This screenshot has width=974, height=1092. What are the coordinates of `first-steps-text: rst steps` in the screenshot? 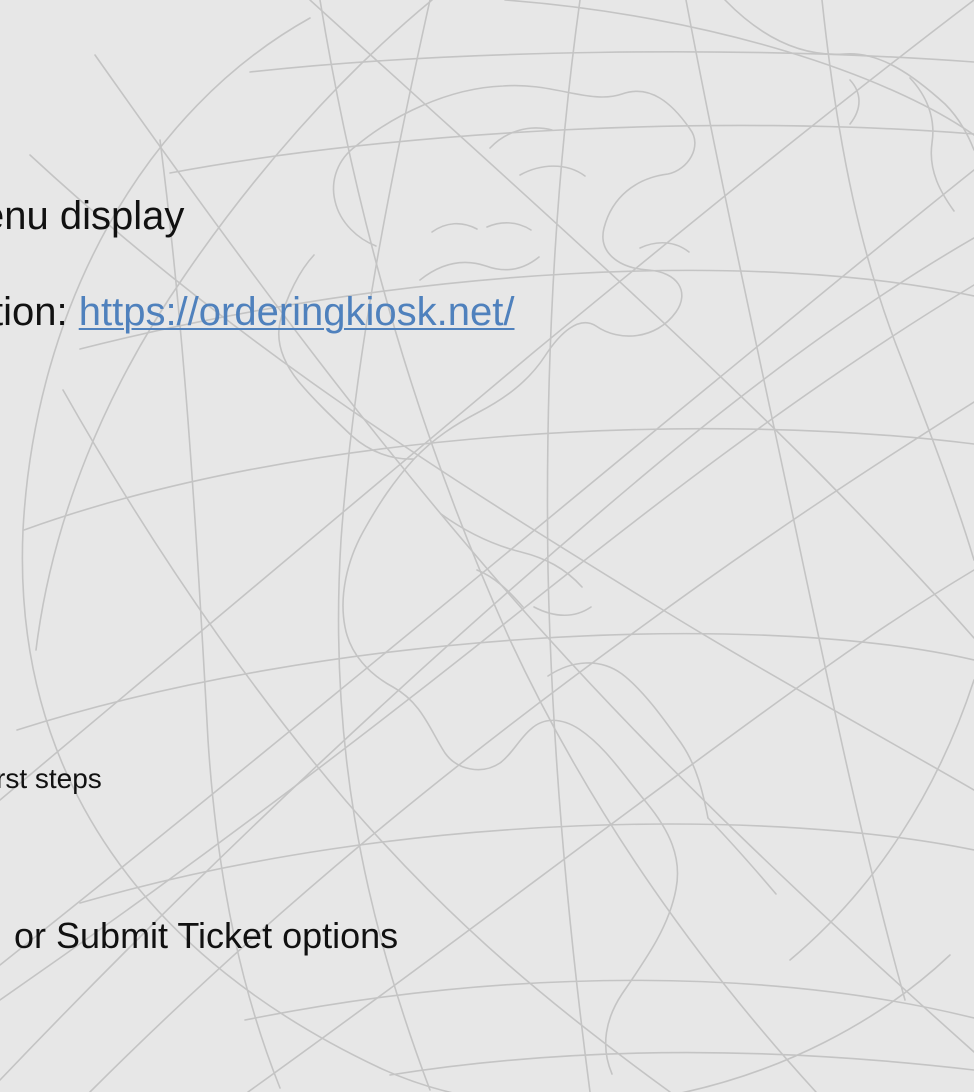 It's located at (51, 778).